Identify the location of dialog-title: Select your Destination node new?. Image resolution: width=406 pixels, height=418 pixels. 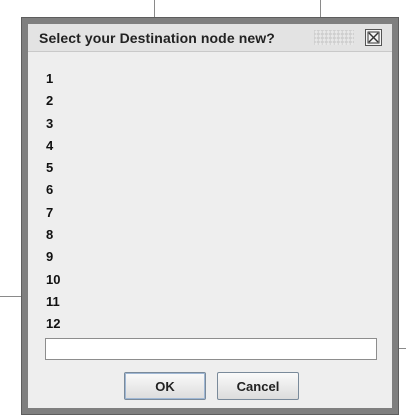
(157, 38).